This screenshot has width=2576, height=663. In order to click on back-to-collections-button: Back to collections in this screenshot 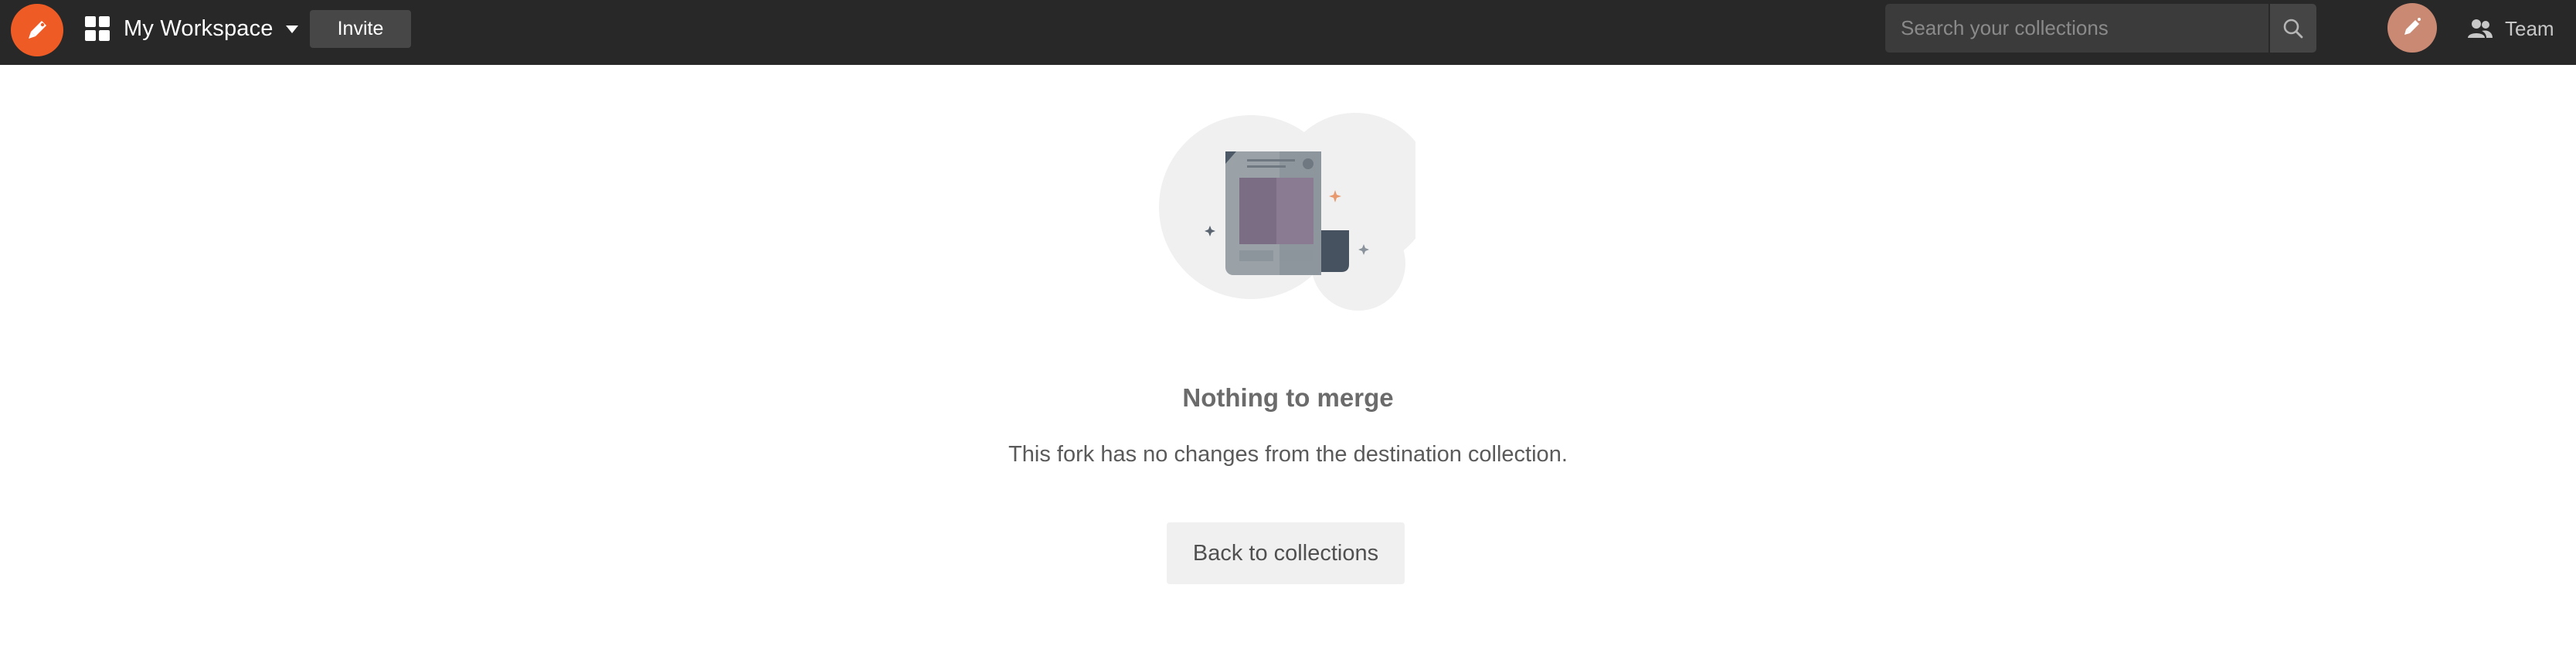, I will do `click(1286, 553)`.